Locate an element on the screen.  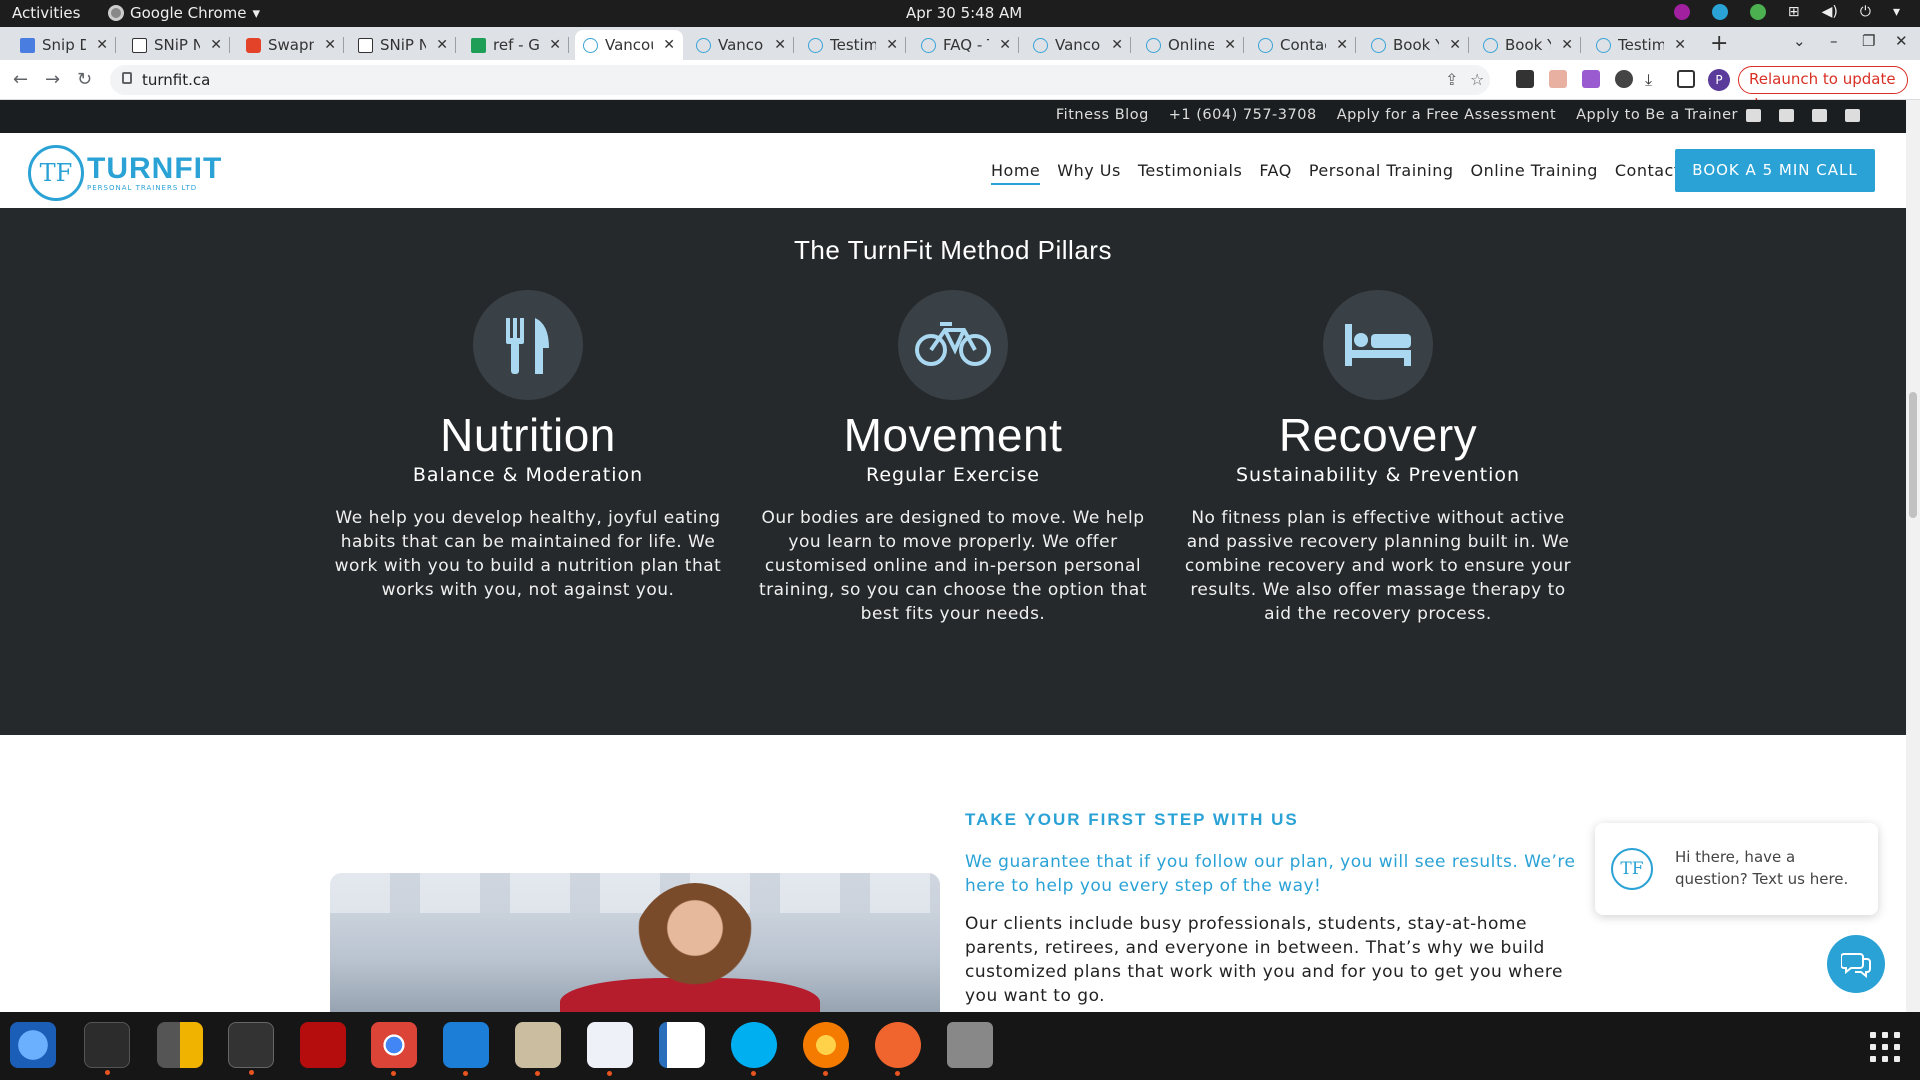
url-text: turnfit.ca is located at coordinates (176, 80).